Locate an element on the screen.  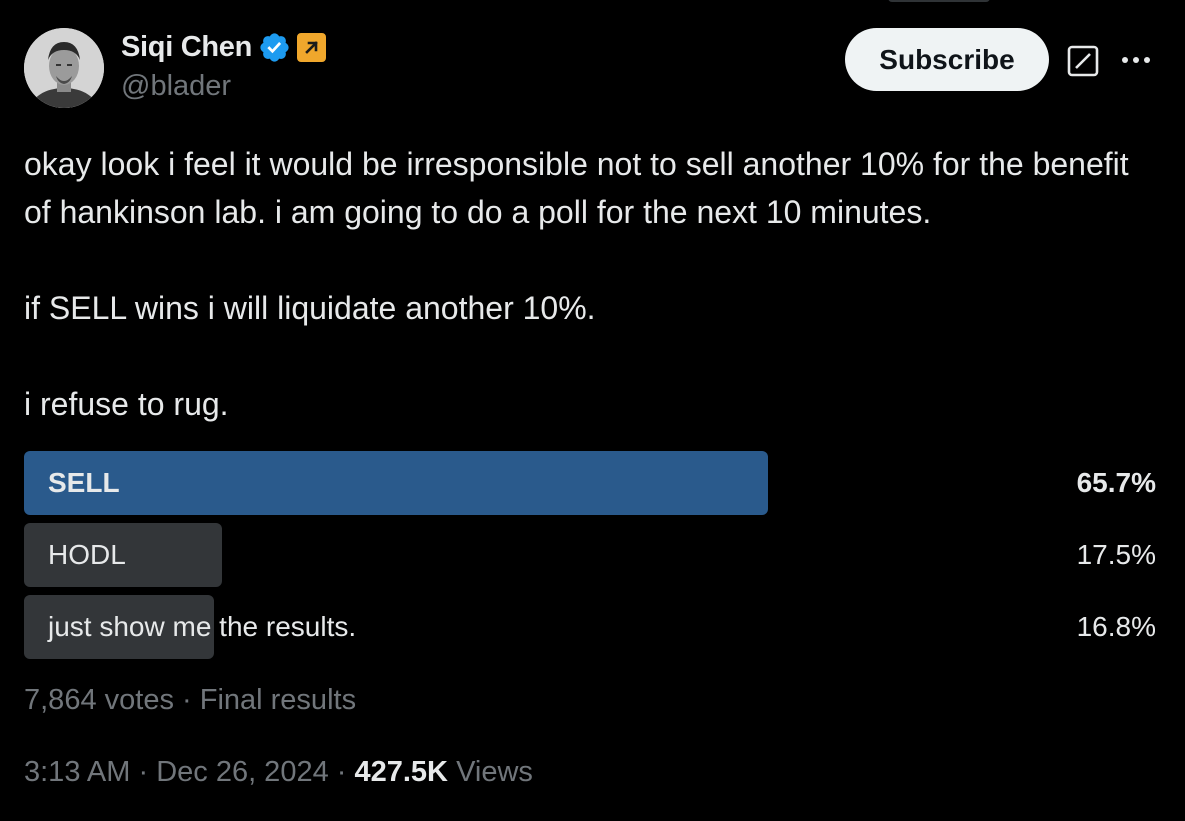
views-count: 427.5K is located at coordinates (401, 772).